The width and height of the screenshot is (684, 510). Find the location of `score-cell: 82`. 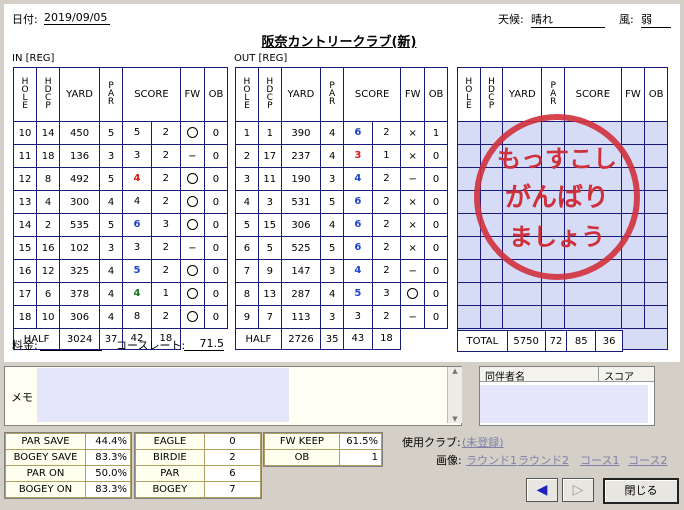

score-cell: 82 is located at coordinates (151, 317).